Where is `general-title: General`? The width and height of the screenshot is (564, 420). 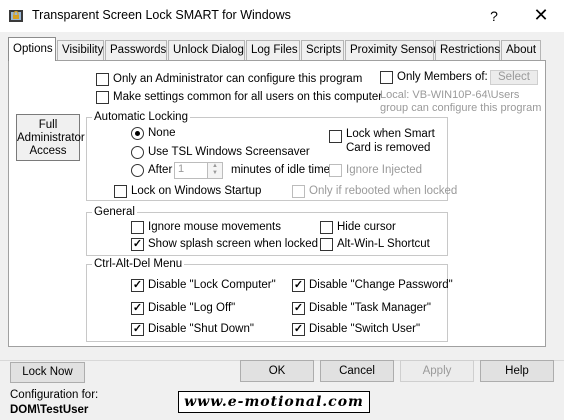 general-title: General is located at coordinates (114, 212).